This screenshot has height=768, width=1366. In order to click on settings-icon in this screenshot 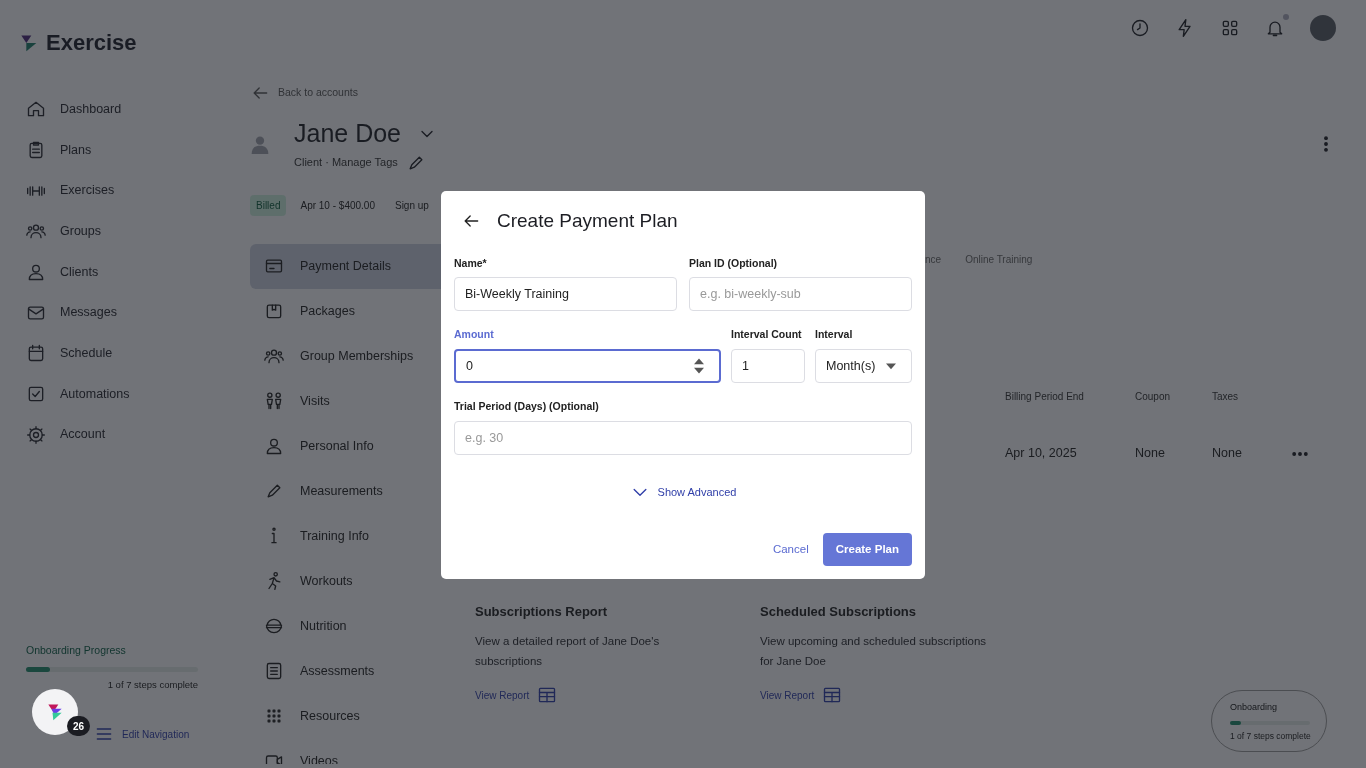, I will do `click(36, 434)`.